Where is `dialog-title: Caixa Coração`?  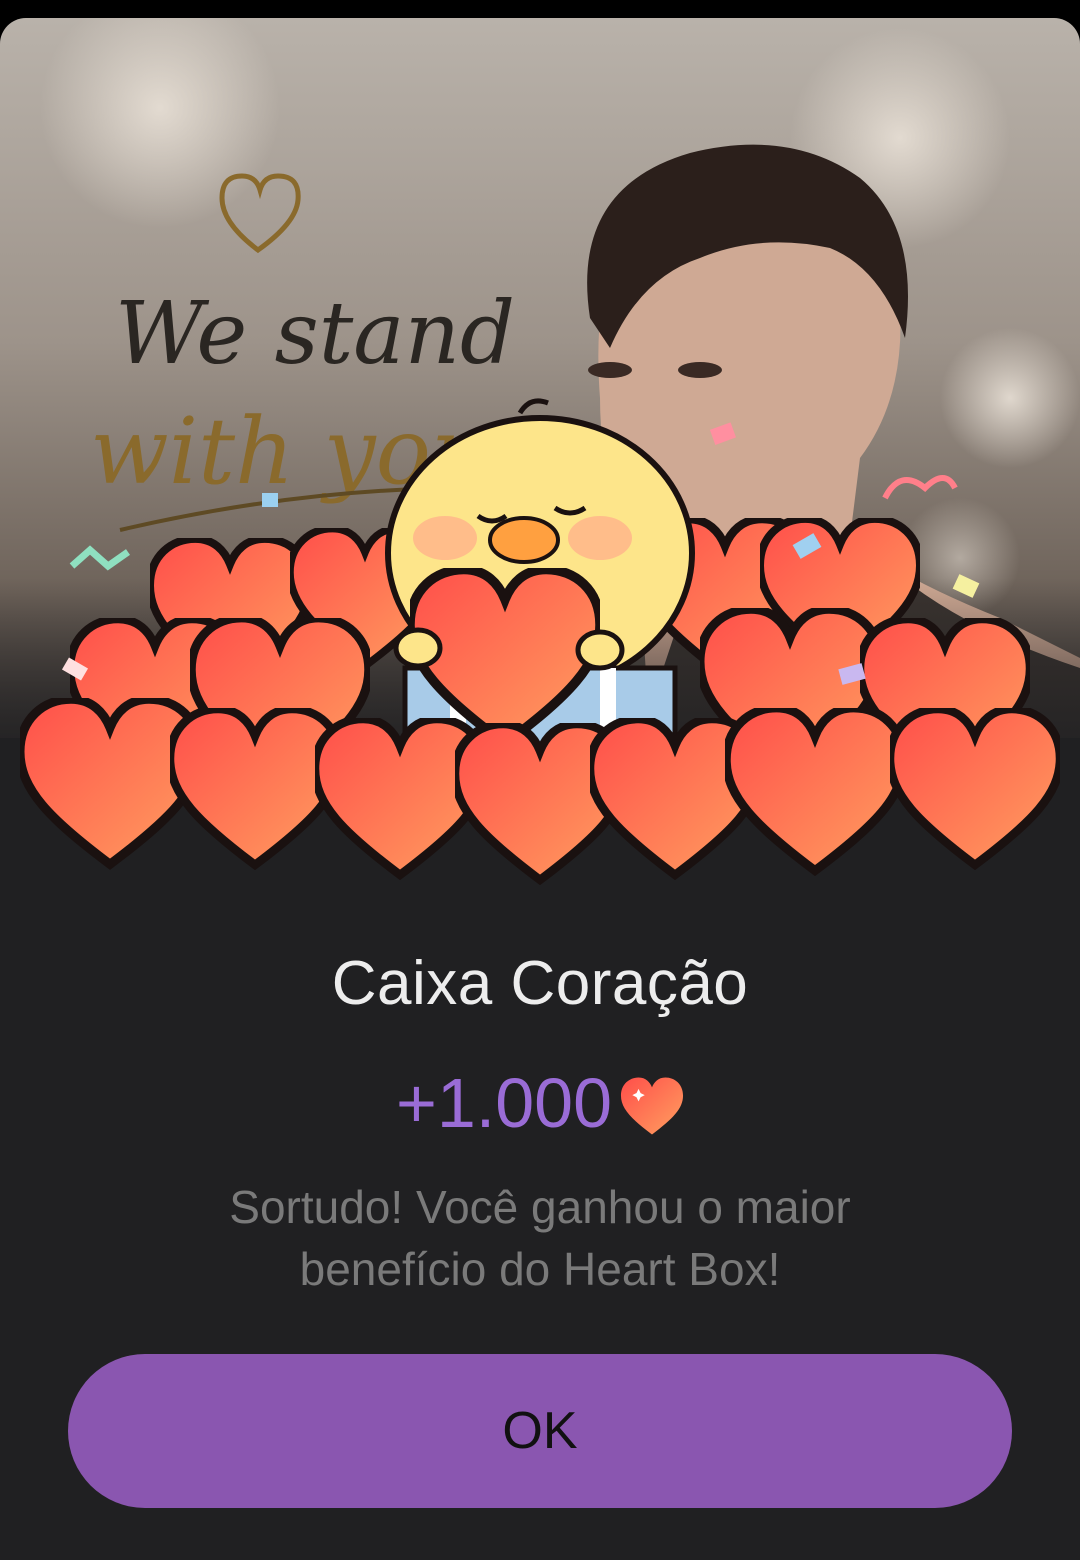 dialog-title: Caixa Coração is located at coordinates (540, 983).